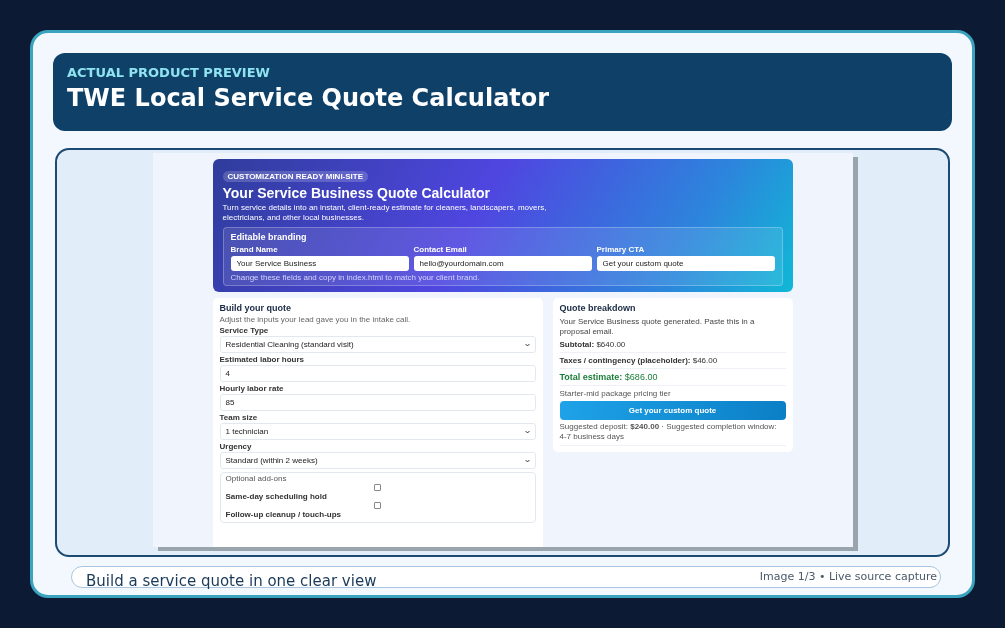  What do you see at coordinates (236, 446) in the screenshot?
I see `field-label: Urgency` at bounding box center [236, 446].